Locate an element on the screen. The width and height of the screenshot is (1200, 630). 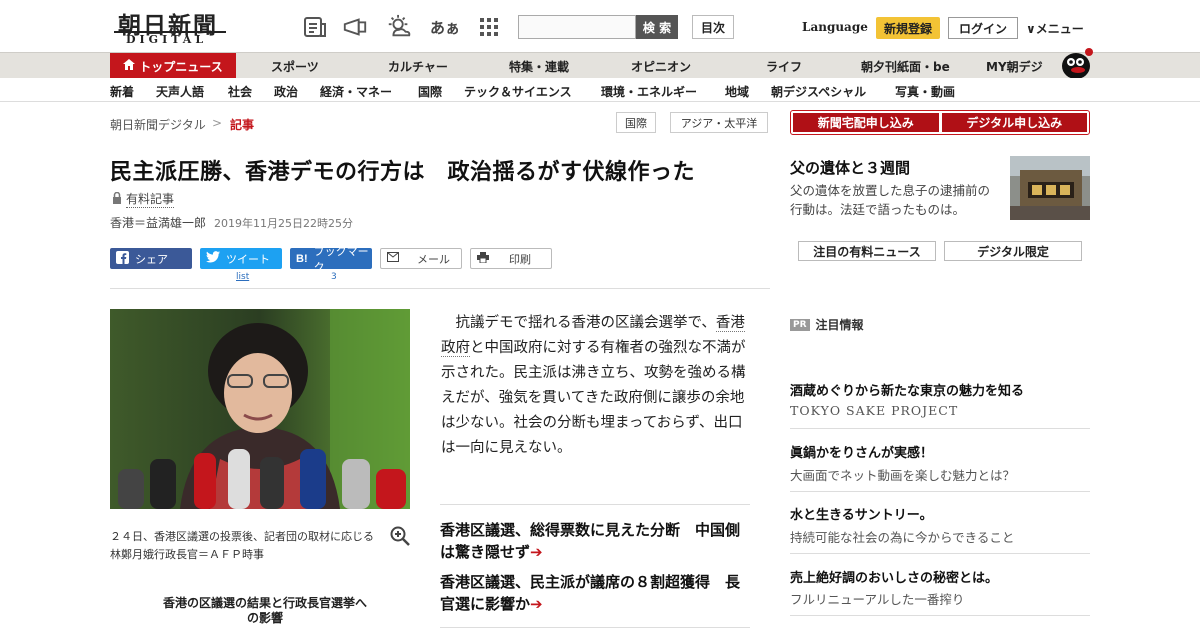
mail-icon is located at coordinates (393, 258).